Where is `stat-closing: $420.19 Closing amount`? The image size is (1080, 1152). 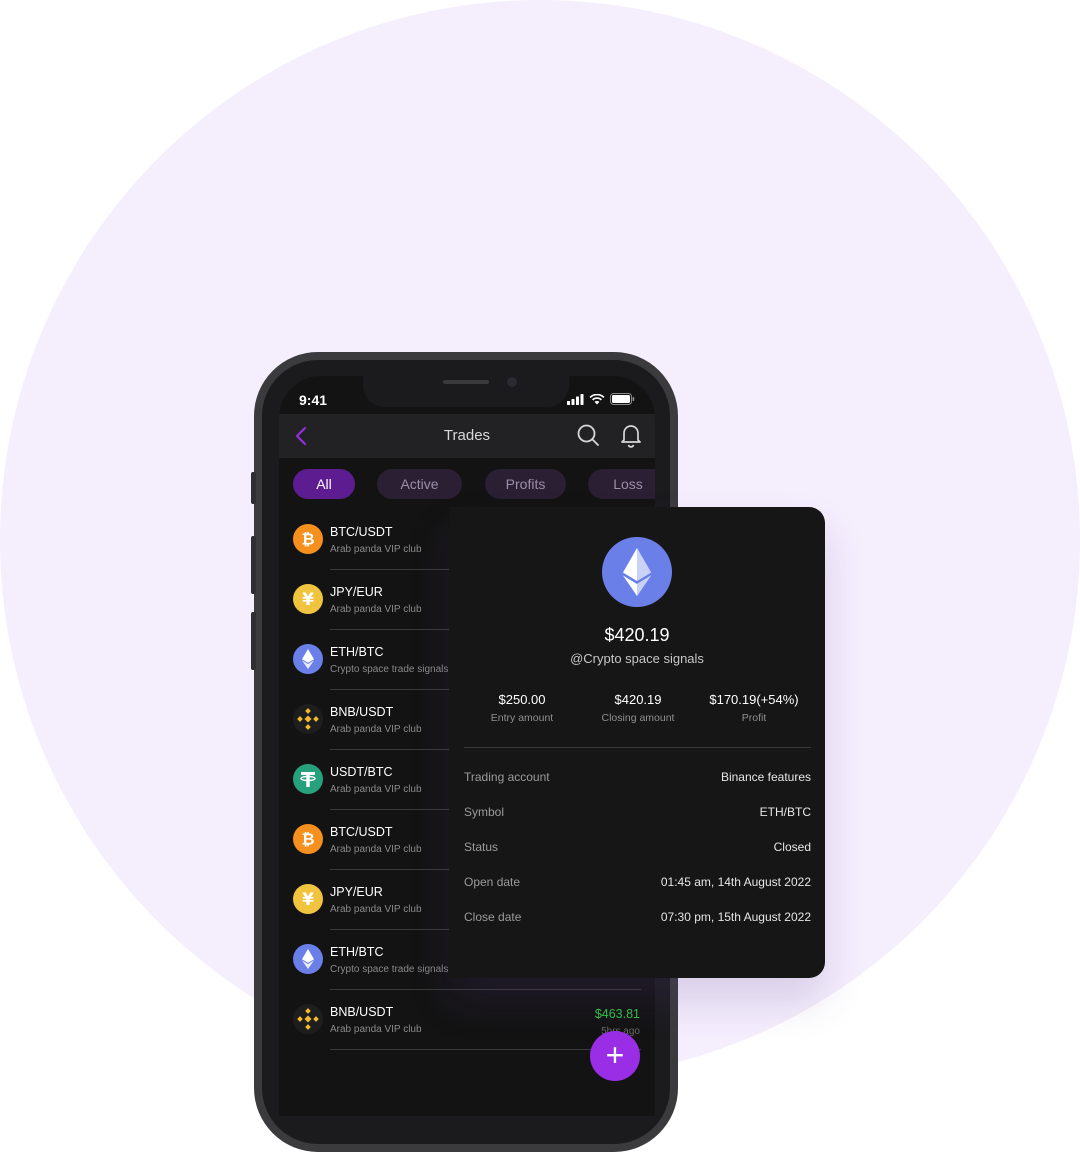
stat-closing: $420.19 Closing amount is located at coordinates (638, 708).